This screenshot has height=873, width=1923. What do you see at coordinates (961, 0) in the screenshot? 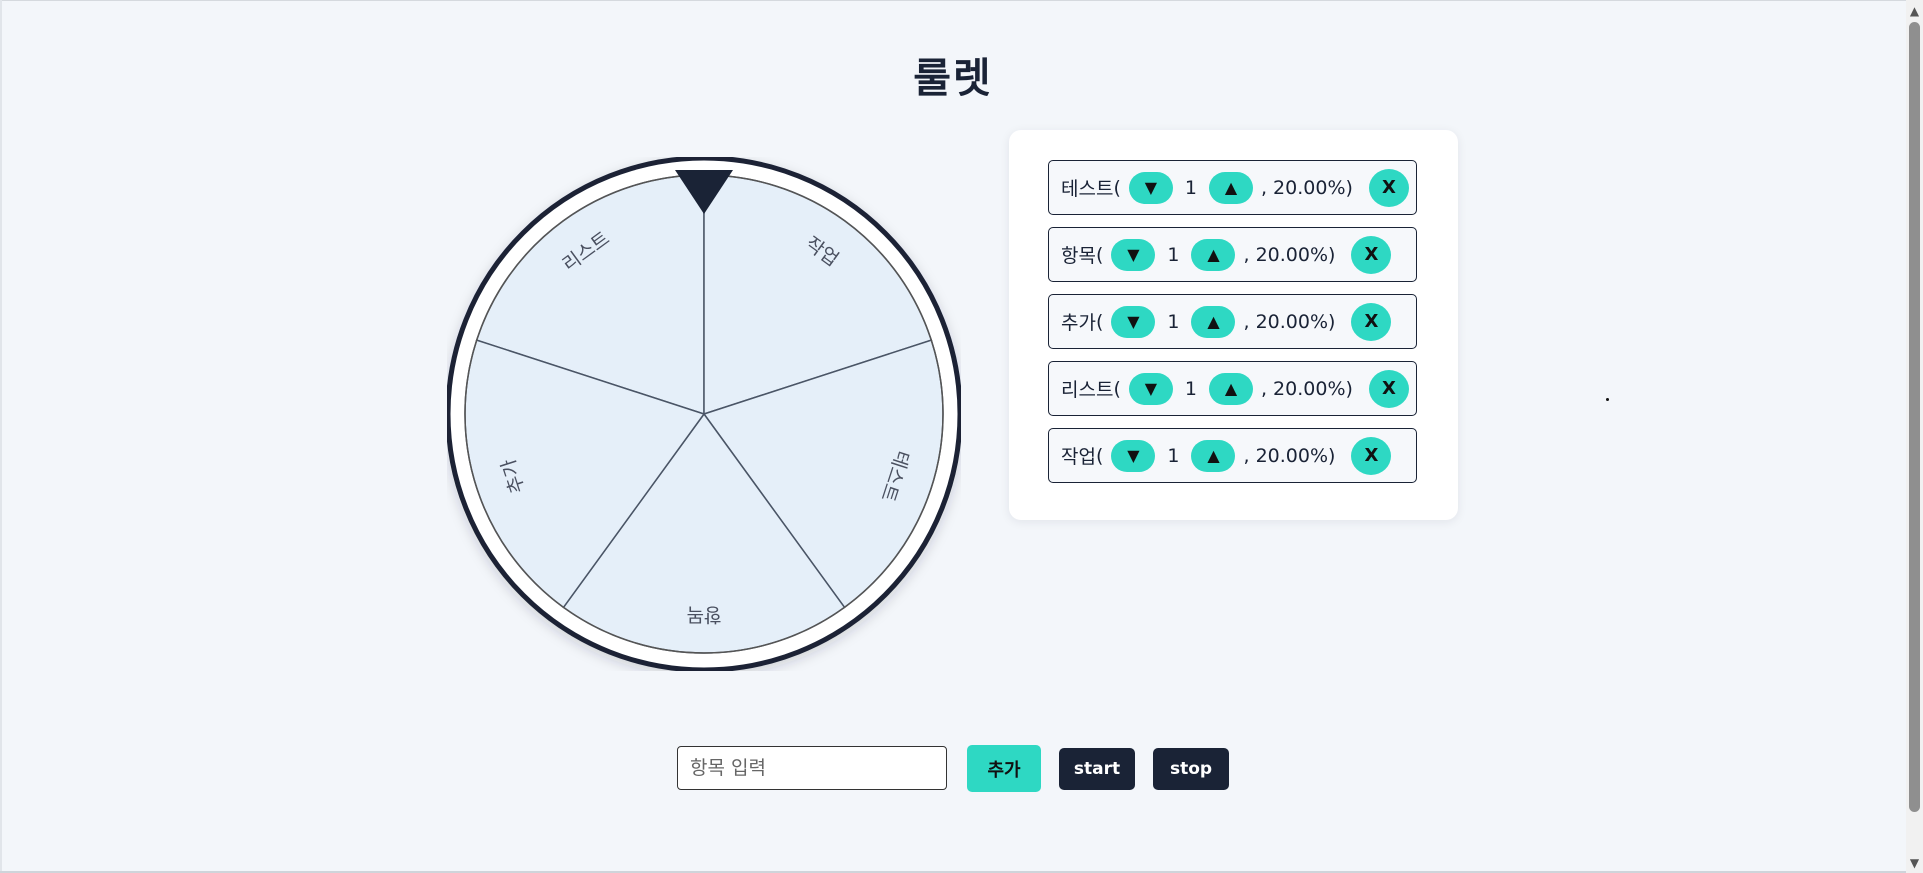
I see `window-top-border` at bounding box center [961, 0].